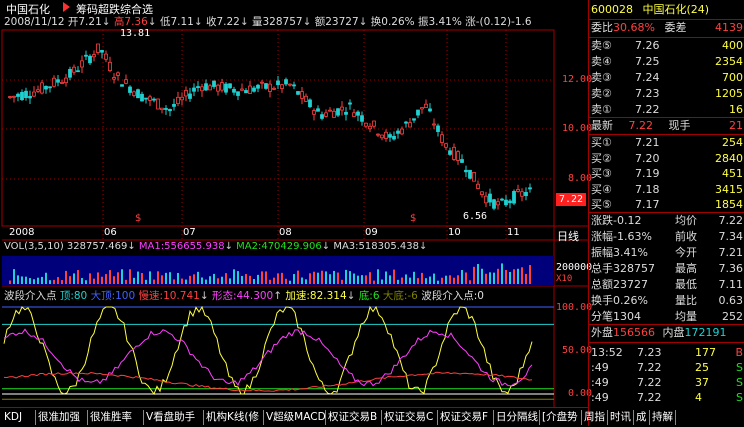  Describe the element at coordinates (621, 417) in the screenshot. I see `indicator-tab: 时讯` at that location.